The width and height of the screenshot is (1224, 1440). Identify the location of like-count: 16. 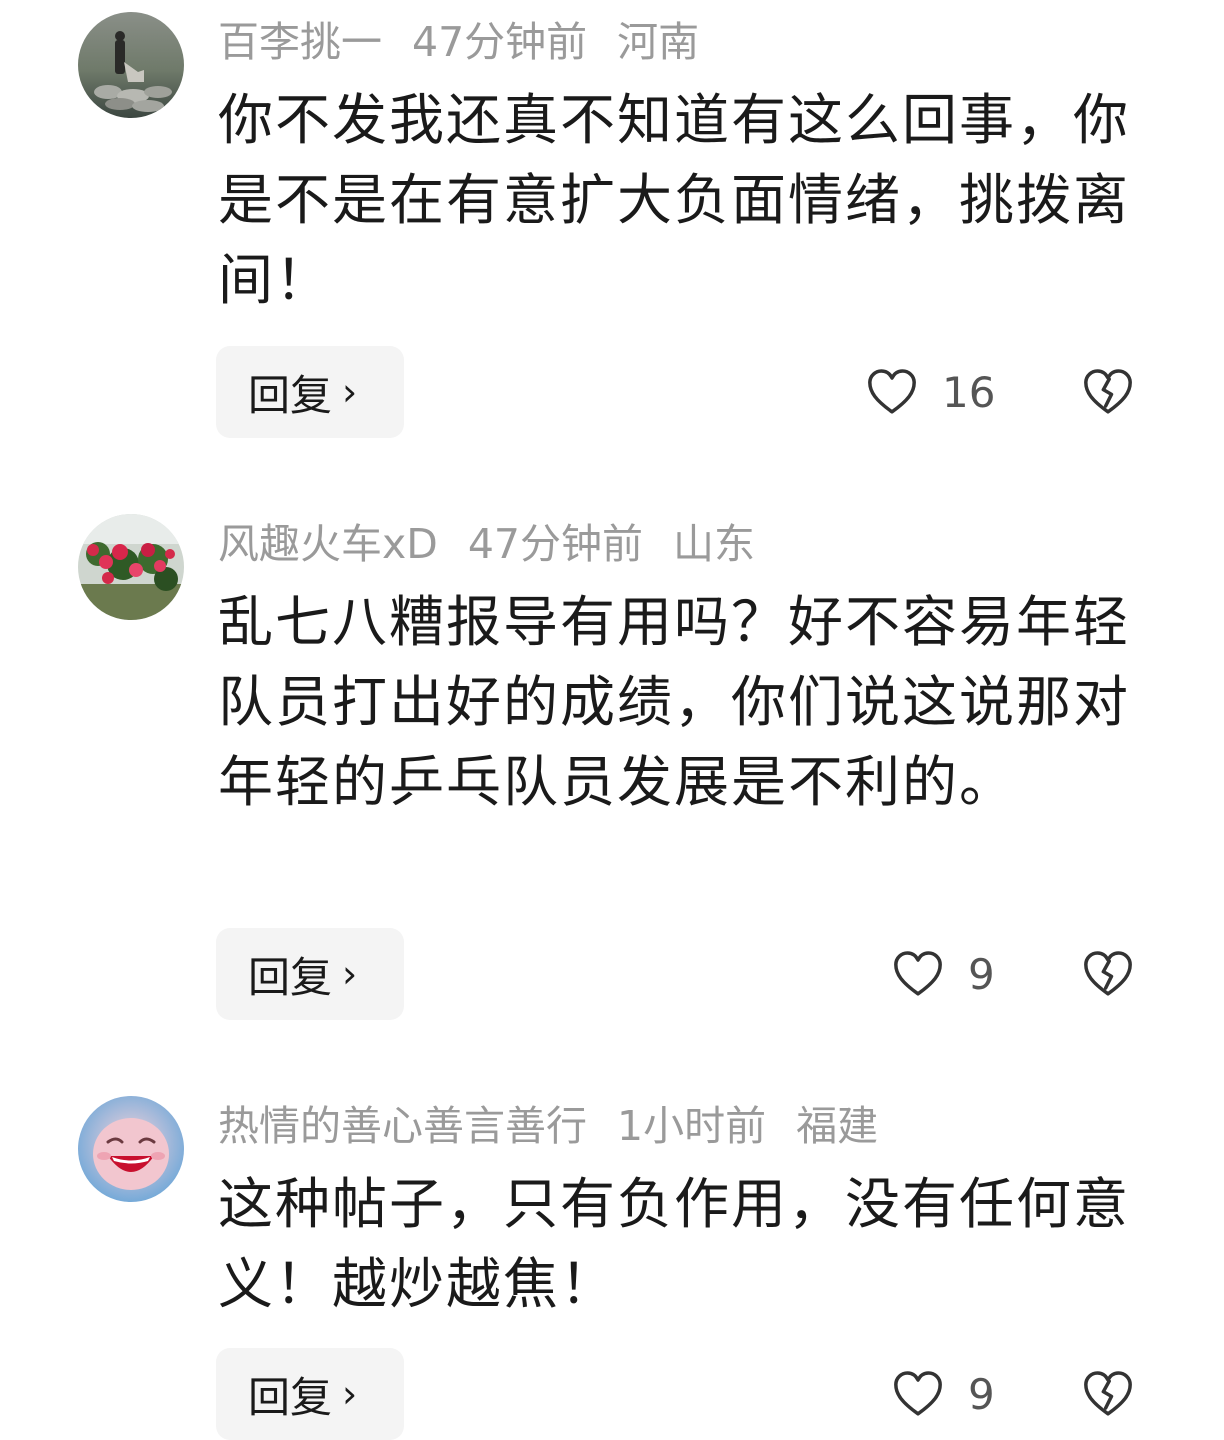
(969, 392).